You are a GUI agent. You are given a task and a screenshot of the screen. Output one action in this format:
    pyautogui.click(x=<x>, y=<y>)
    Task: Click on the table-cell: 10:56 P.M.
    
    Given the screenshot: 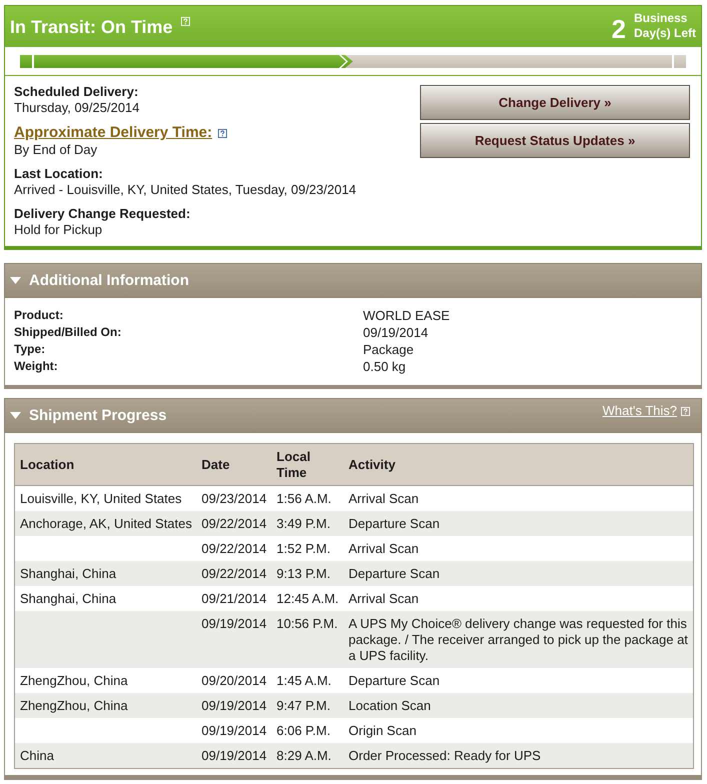 What is the action you would take?
    pyautogui.click(x=308, y=639)
    